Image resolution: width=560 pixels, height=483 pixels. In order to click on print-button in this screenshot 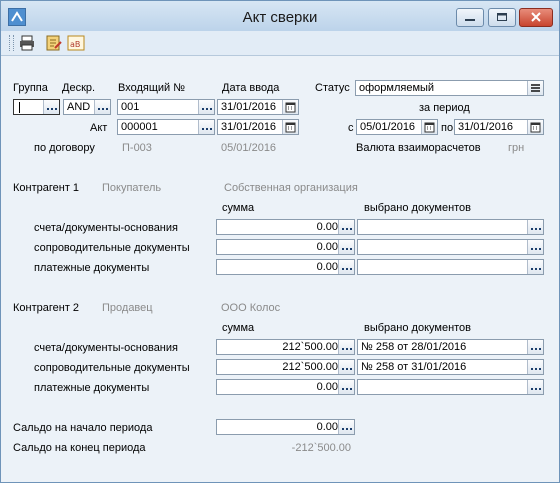, I will do `click(27, 43)`.